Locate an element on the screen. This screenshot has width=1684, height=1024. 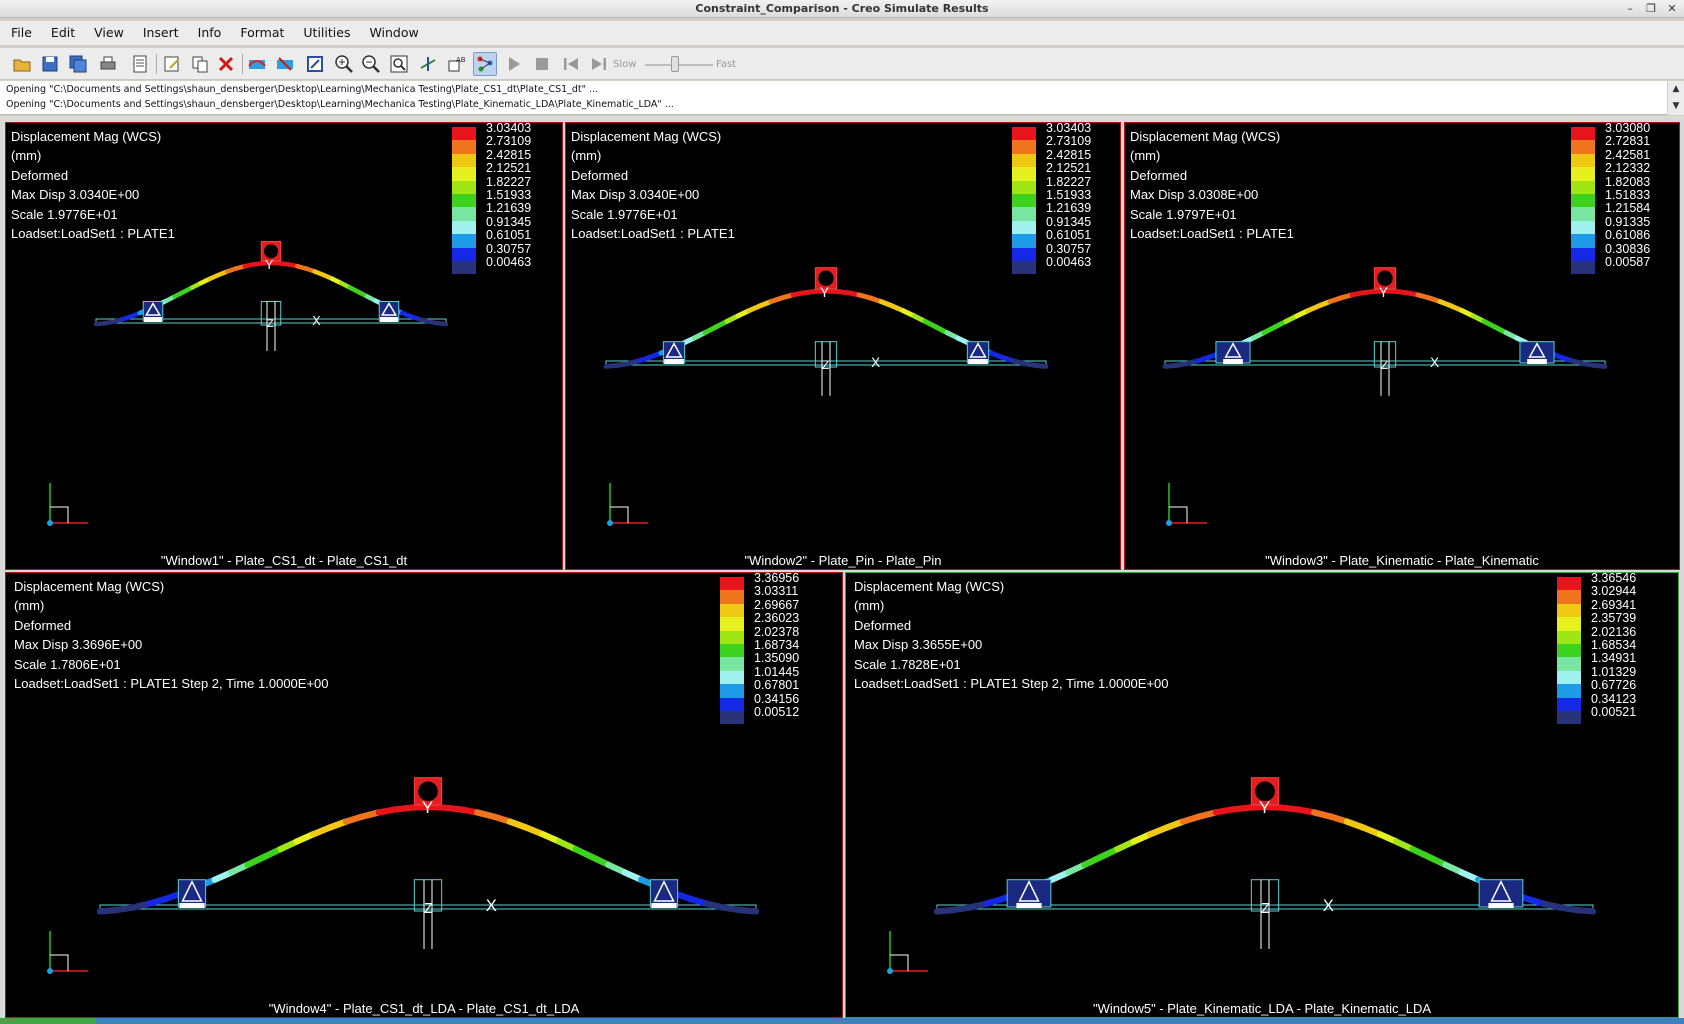
menu-file: File is located at coordinates (20, 33).